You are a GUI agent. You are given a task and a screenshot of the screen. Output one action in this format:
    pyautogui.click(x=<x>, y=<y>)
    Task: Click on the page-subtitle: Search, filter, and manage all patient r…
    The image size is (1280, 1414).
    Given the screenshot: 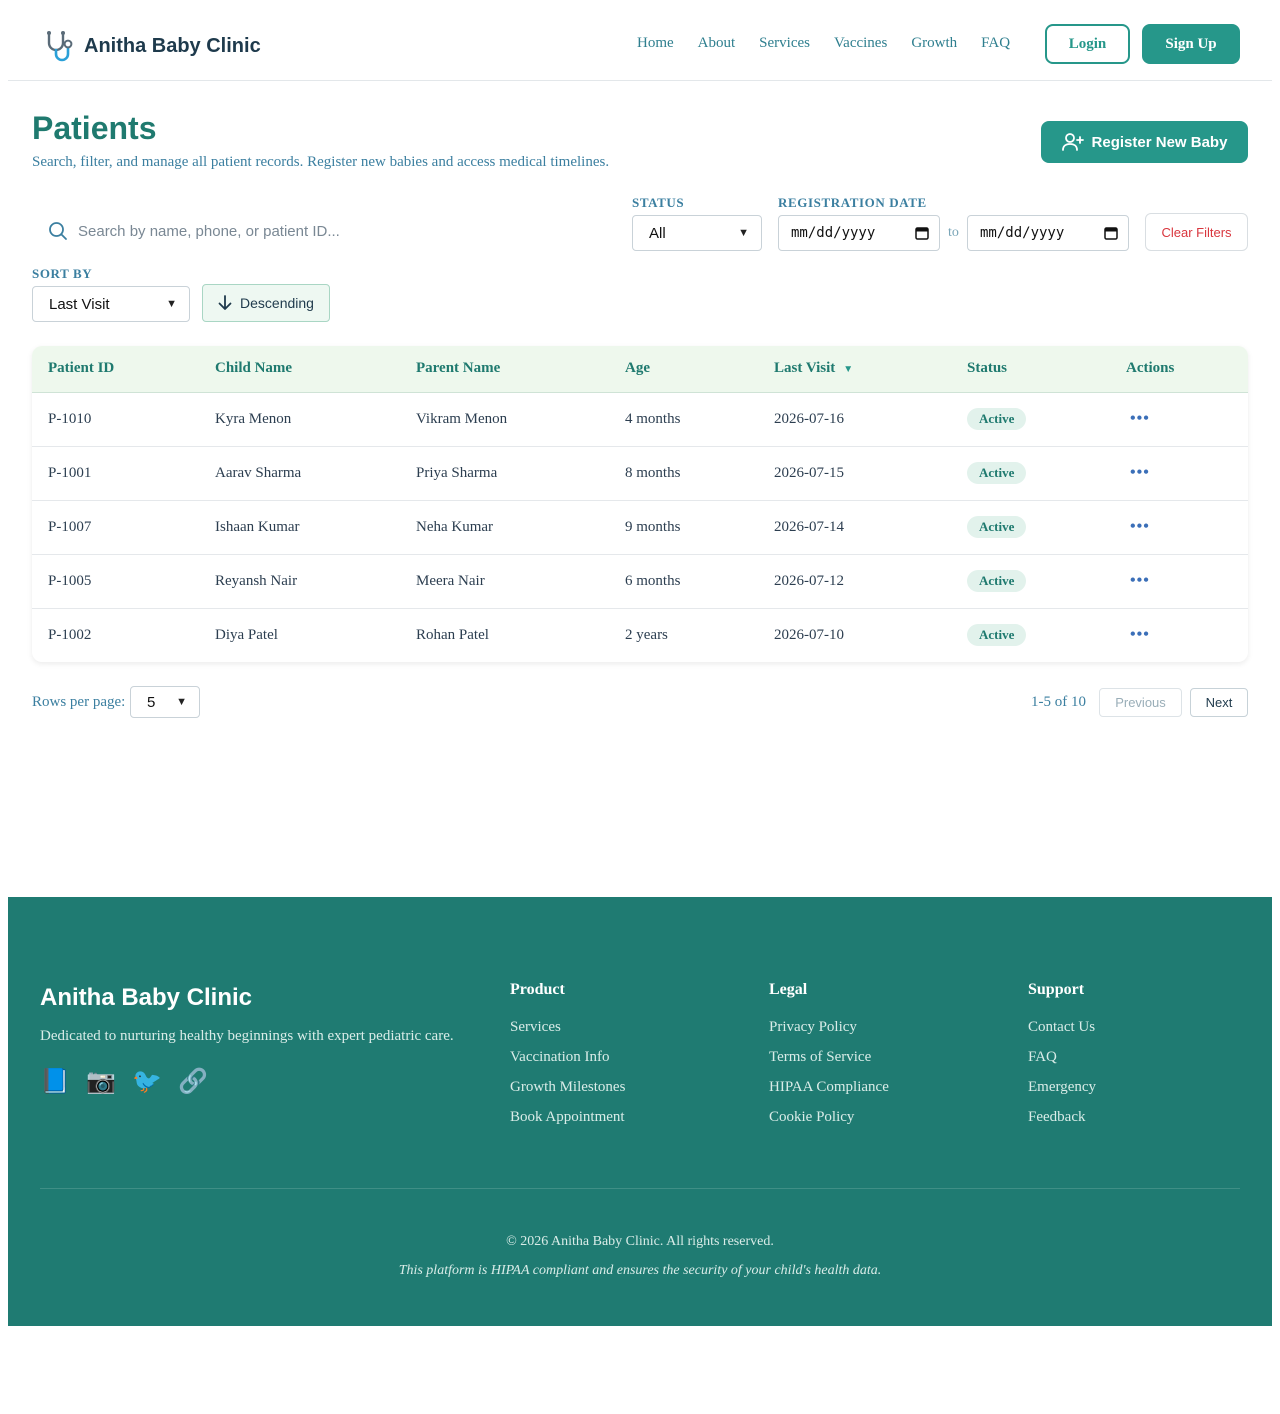 What is the action you would take?
    pyautogui.click(x=321, y=162)
    